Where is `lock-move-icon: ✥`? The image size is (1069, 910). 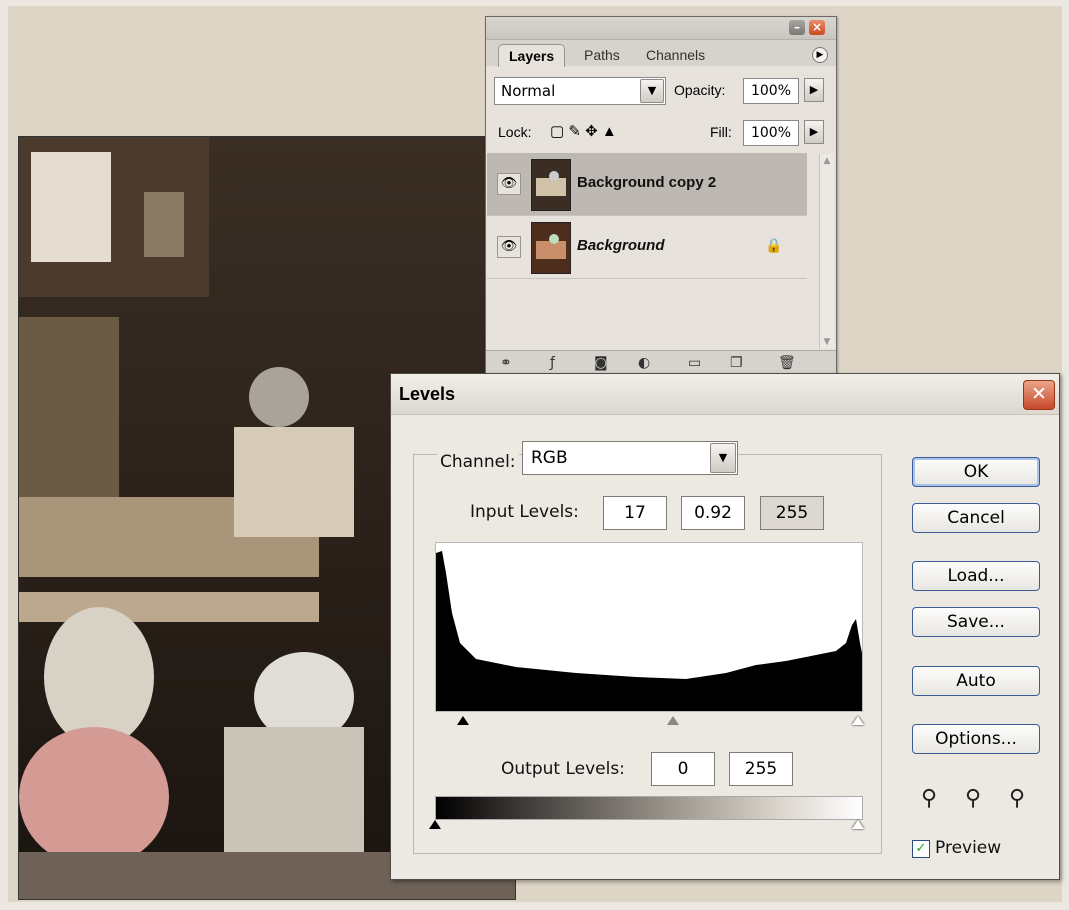
lock-move-icon: ✥ is located at coordinates (591, 131).